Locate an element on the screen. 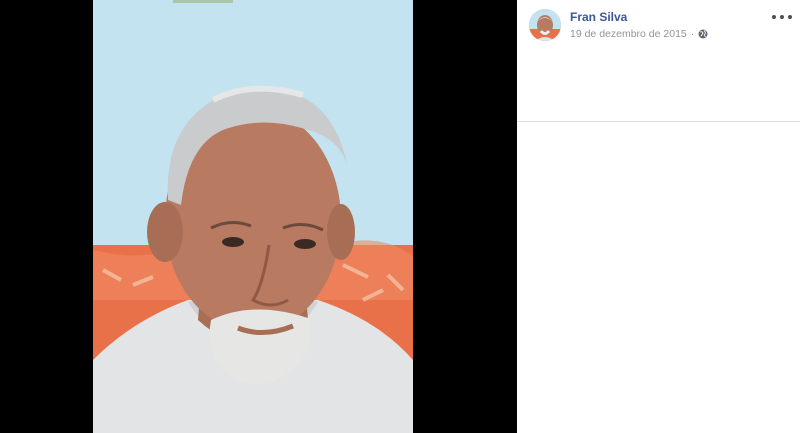  more-options-icon is located at coordinates (782, 17).